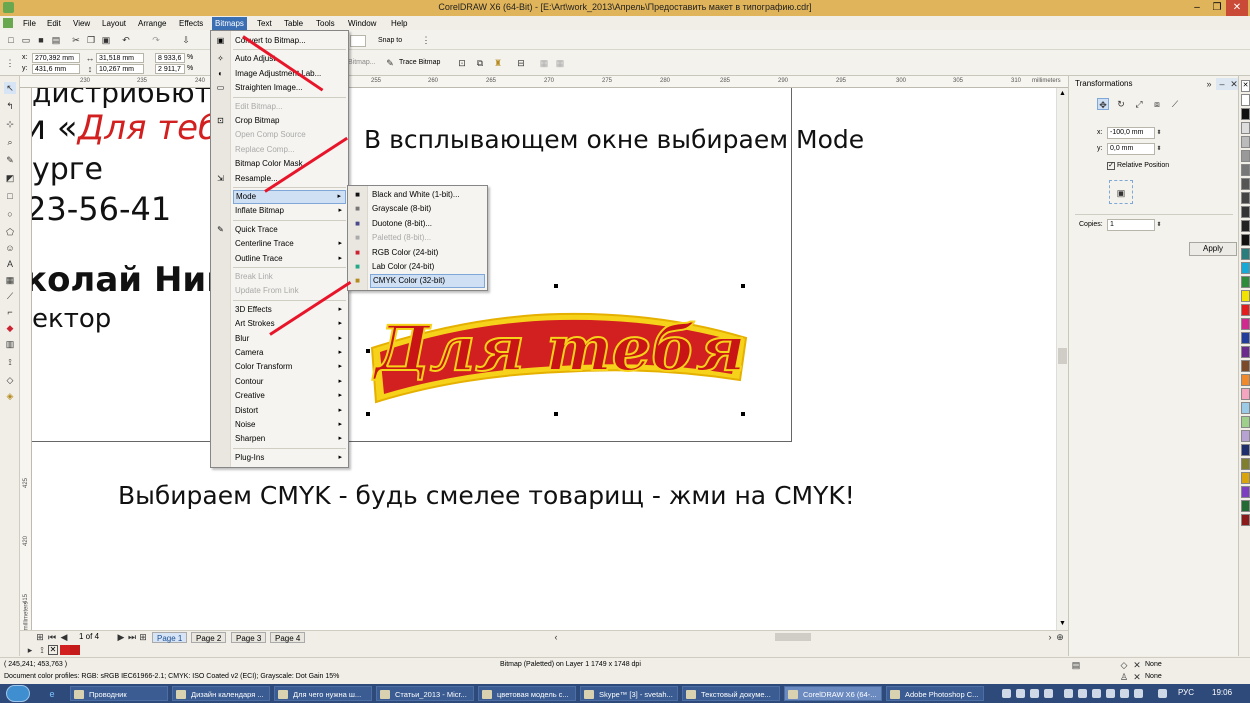  Describe the element at coordinates (289, 230) in the screenshot. I see `bitmaps-menu-item: Quick Trace` at that location.